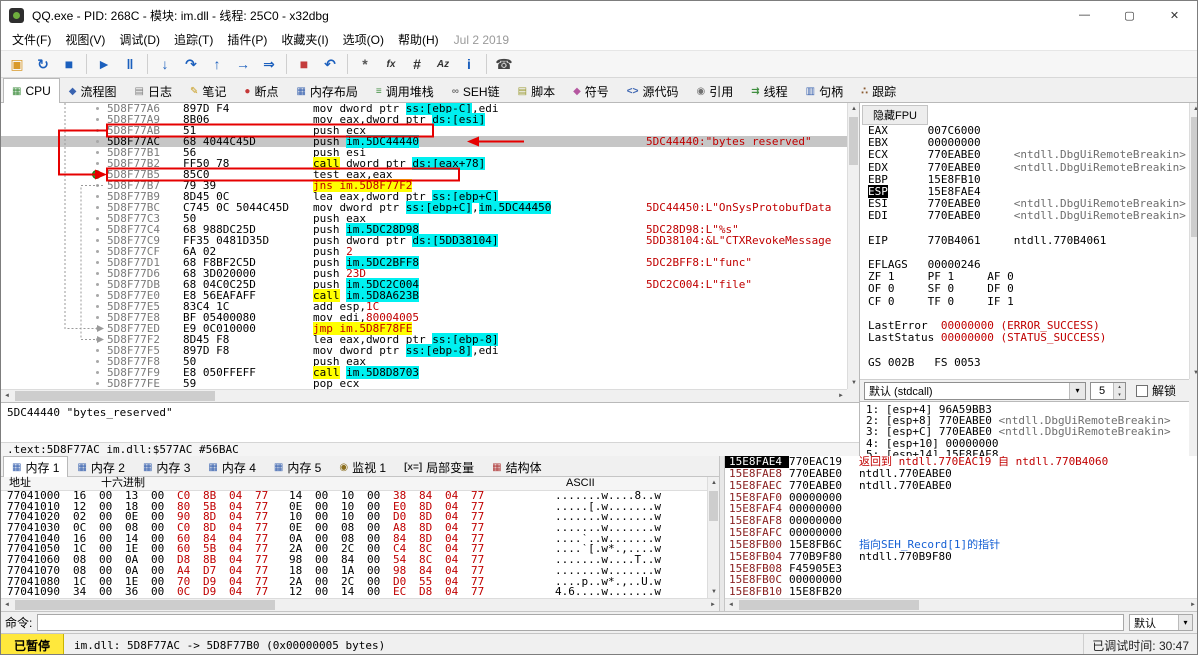 The image size is (1198, 655). What do you see at coordinates (1193, 241) in the screenshot?
I see `registers-scrollbar: ▲ ▼` at bounding box center [1193, 241].